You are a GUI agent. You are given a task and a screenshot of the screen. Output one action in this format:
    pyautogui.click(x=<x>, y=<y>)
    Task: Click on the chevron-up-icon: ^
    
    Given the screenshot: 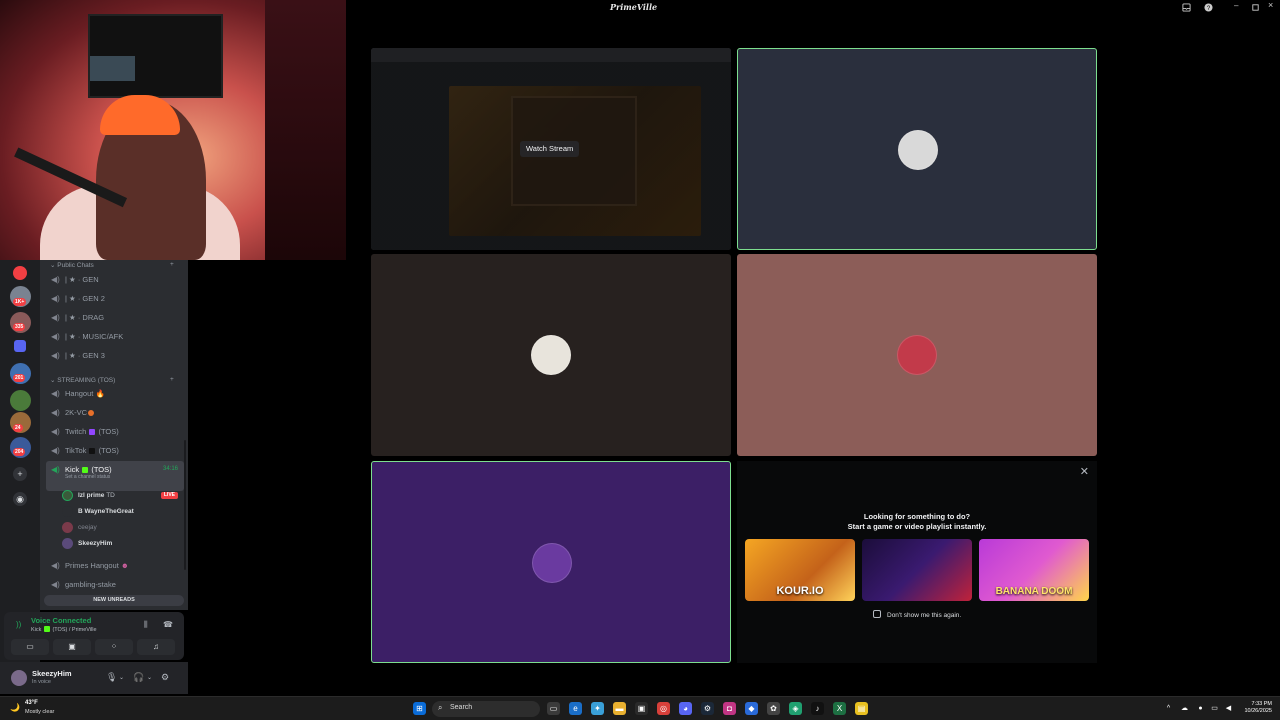 What is the action you would take?
    pyautogui.click(x=1168, y=708)
    